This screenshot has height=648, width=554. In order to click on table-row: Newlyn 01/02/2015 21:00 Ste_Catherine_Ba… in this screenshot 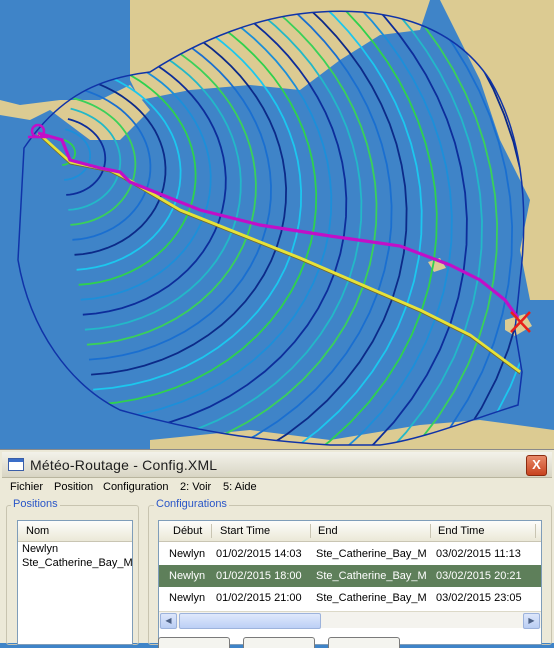, I will do `click(350, 598)`.